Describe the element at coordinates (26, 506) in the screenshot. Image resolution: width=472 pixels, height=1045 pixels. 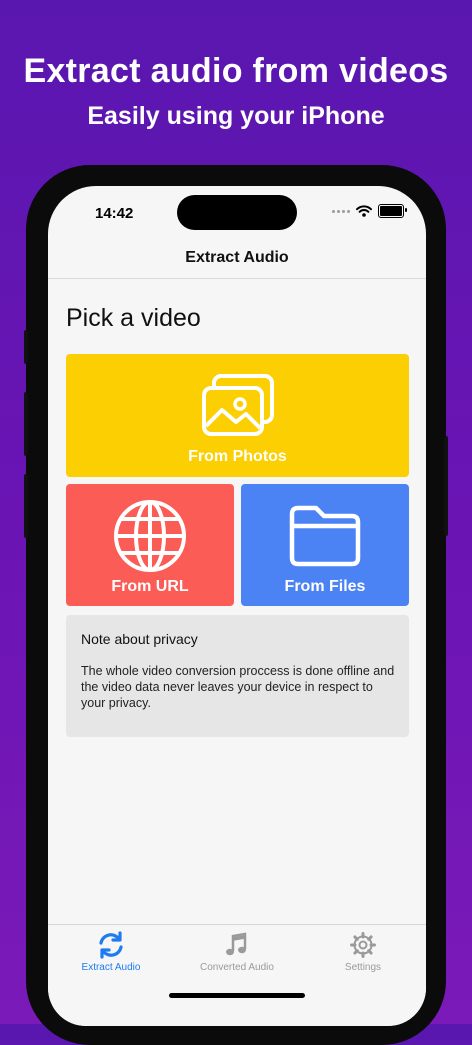
I see `phone-volume-down-button` at that location.